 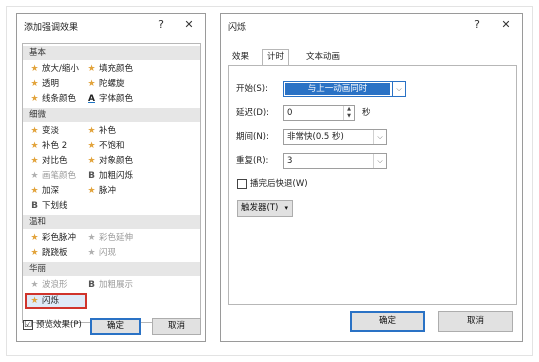 I want to click on start-select-value: 与上一动画同时, so click(x=337, y=89).